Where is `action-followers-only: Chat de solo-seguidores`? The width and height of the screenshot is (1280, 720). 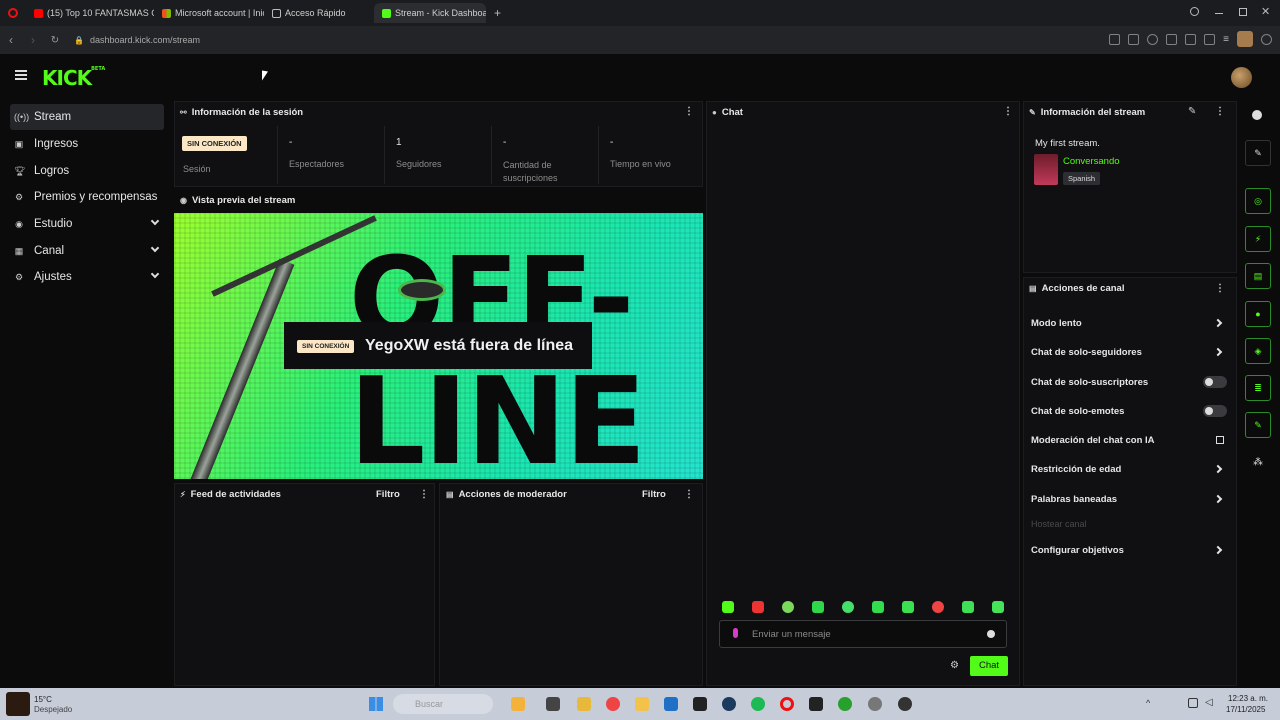 action-followers-only: Chat de solo-seguidores is located at coordinates (1086, 352).